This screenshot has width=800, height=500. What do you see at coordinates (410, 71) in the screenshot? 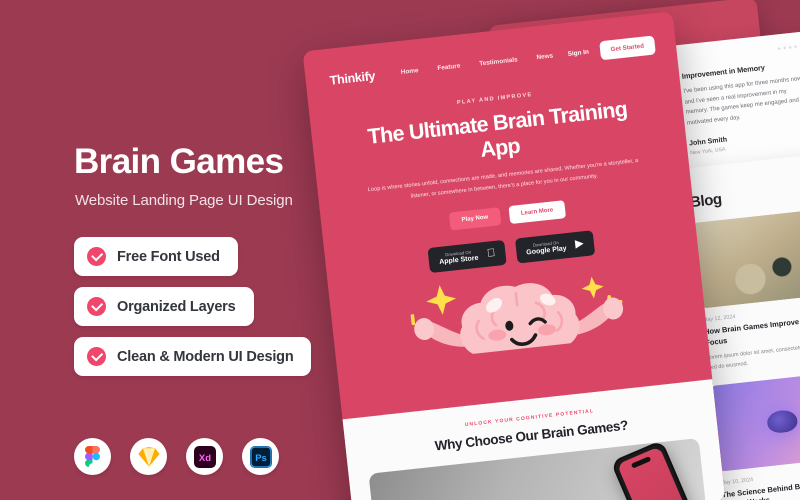
I see `nav-item-home: Home` at bounding box center [410, 71].